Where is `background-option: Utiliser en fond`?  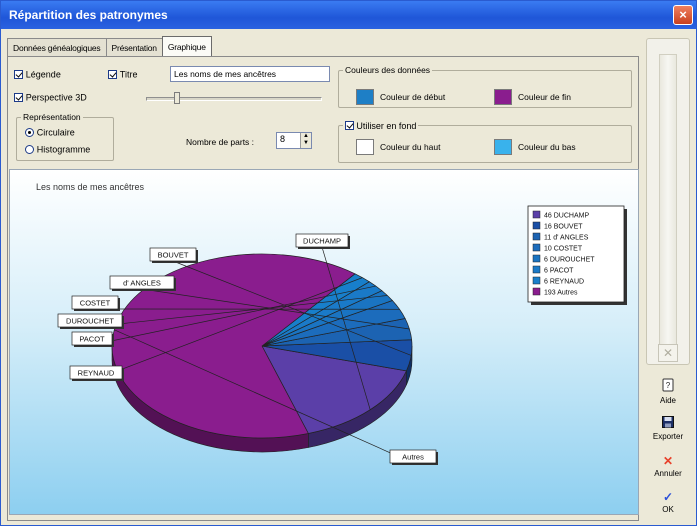
background-option: Utiliser en fond is located at coordinates (381, 125).